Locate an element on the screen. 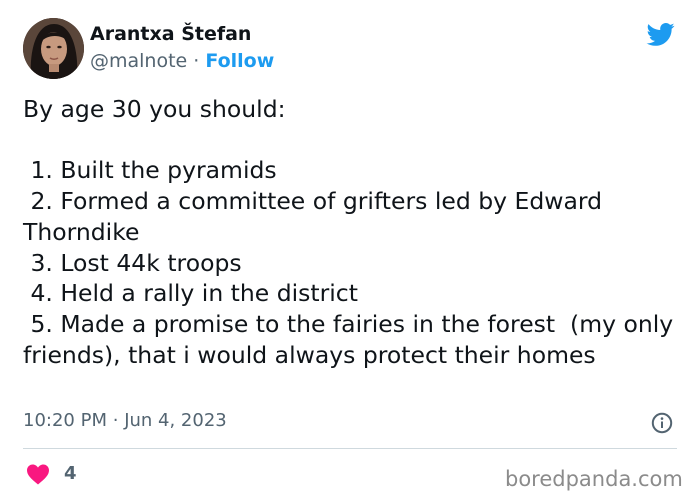 This screenshot has height=502, width=700. author-handle: @malnote is located at coordinates (138, 61).